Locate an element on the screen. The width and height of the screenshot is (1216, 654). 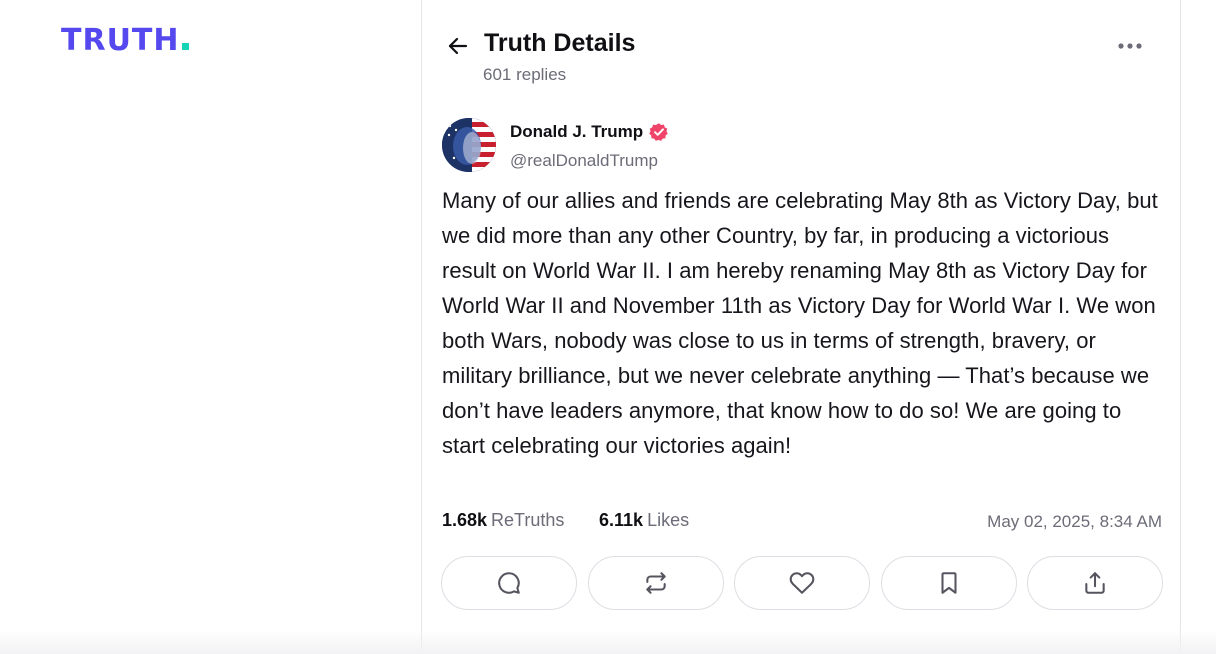
replies-count: 601 replies is located at coordinates (525, 74).